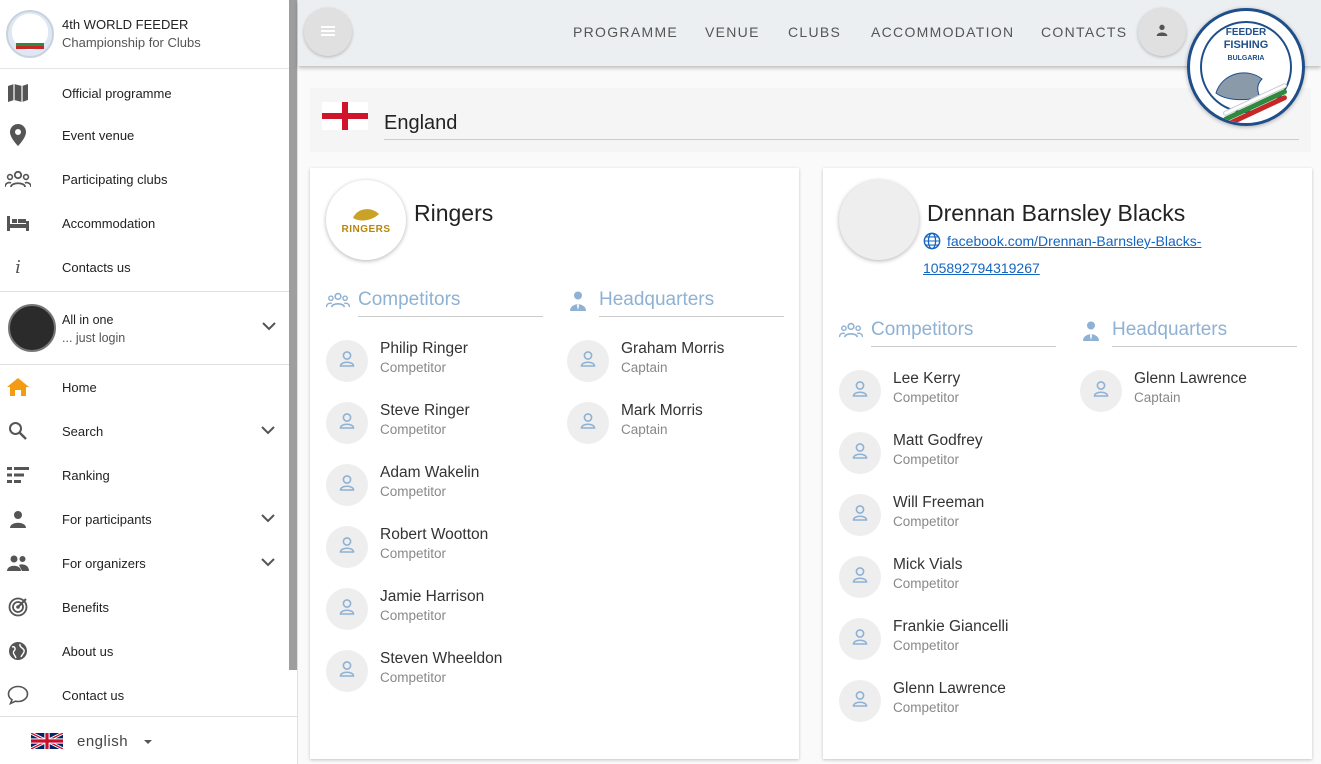 This screenshot has height=764, width=1321. What do you see at coordinates (144, 431) in the screenshot?
I see `sidebar-item-search: Search` at bounding box center [144, 431].